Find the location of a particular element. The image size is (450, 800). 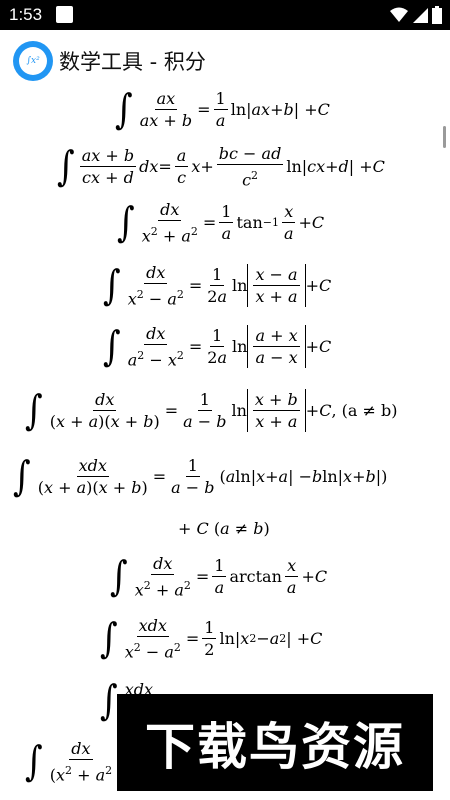

formula-1: ∫ ax ax + b = 1 a ln| ax + b | + C is located at coordinates (222, 109).